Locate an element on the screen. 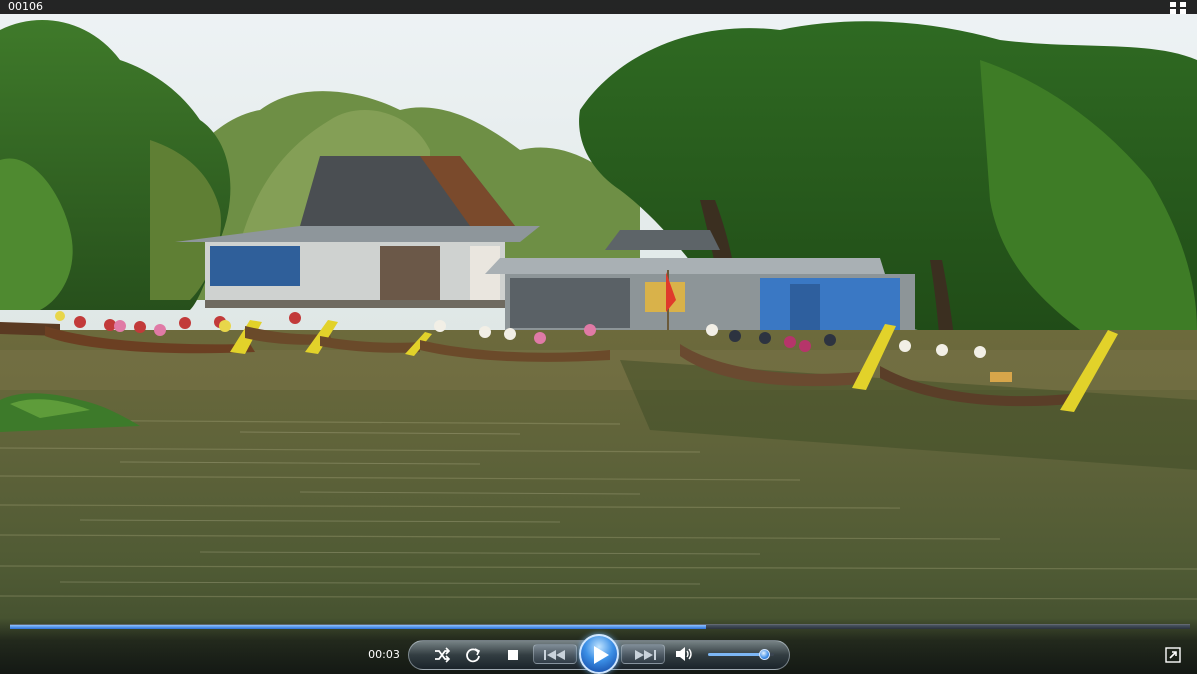 The image size is (1197, 674). stop-icon is located at coordinates (513, 655).